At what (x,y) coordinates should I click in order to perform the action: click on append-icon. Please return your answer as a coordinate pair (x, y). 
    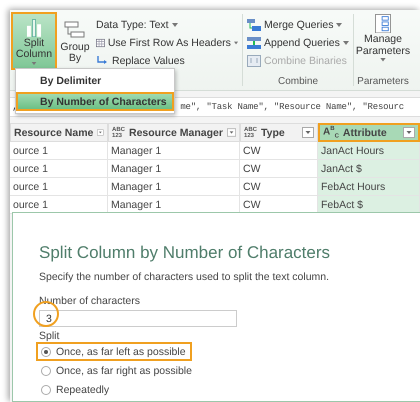
    Looking at the image, I should click on (254, 43).